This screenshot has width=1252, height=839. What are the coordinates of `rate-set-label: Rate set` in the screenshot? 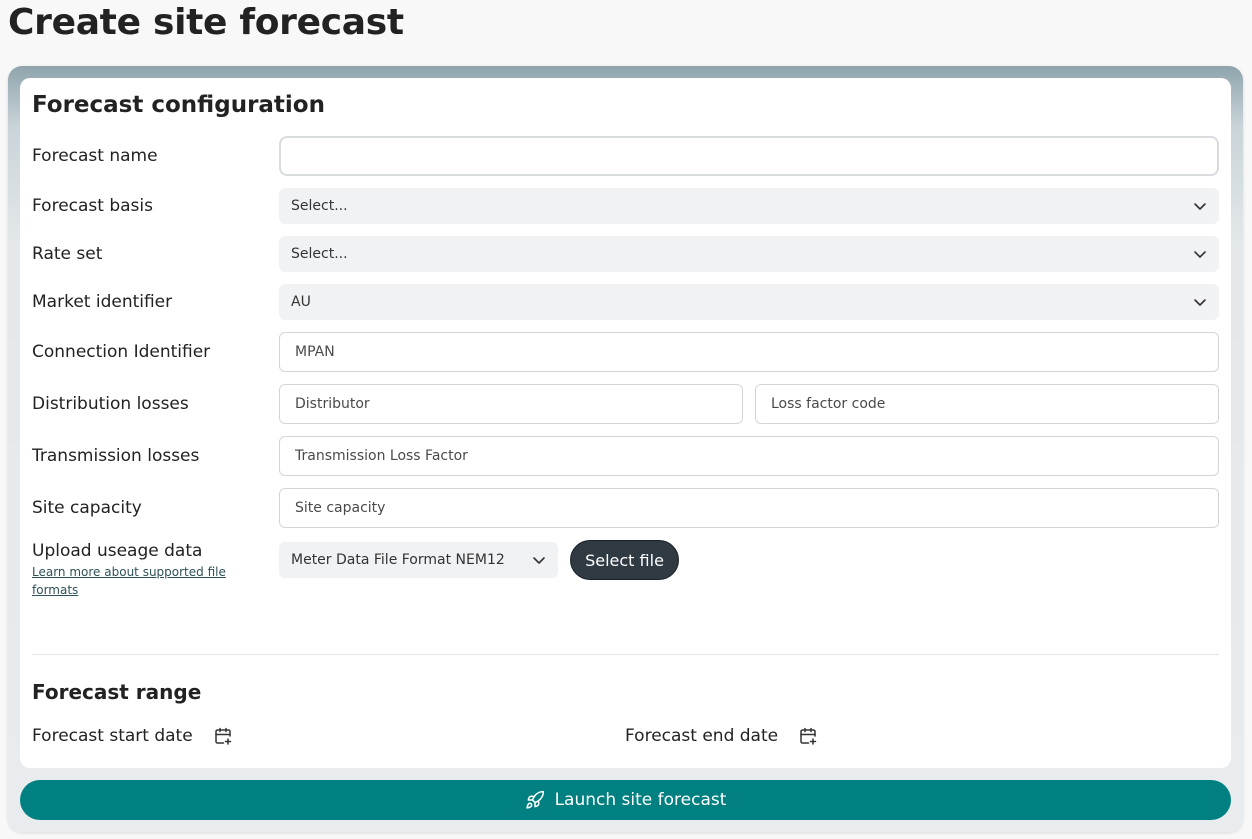 It's located at (67, 254).